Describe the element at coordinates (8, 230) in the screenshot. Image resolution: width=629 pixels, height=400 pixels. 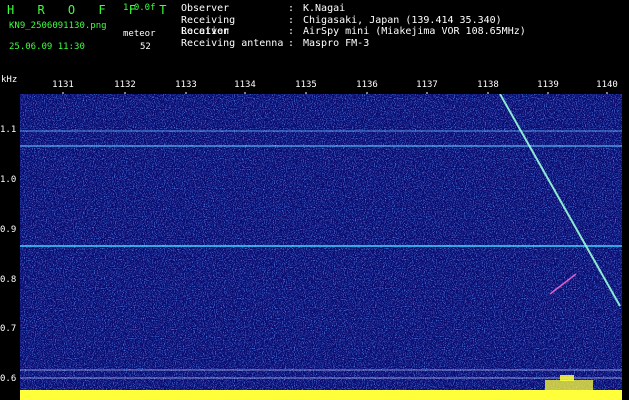
I see `y-tick-label: 0.9` at that location.